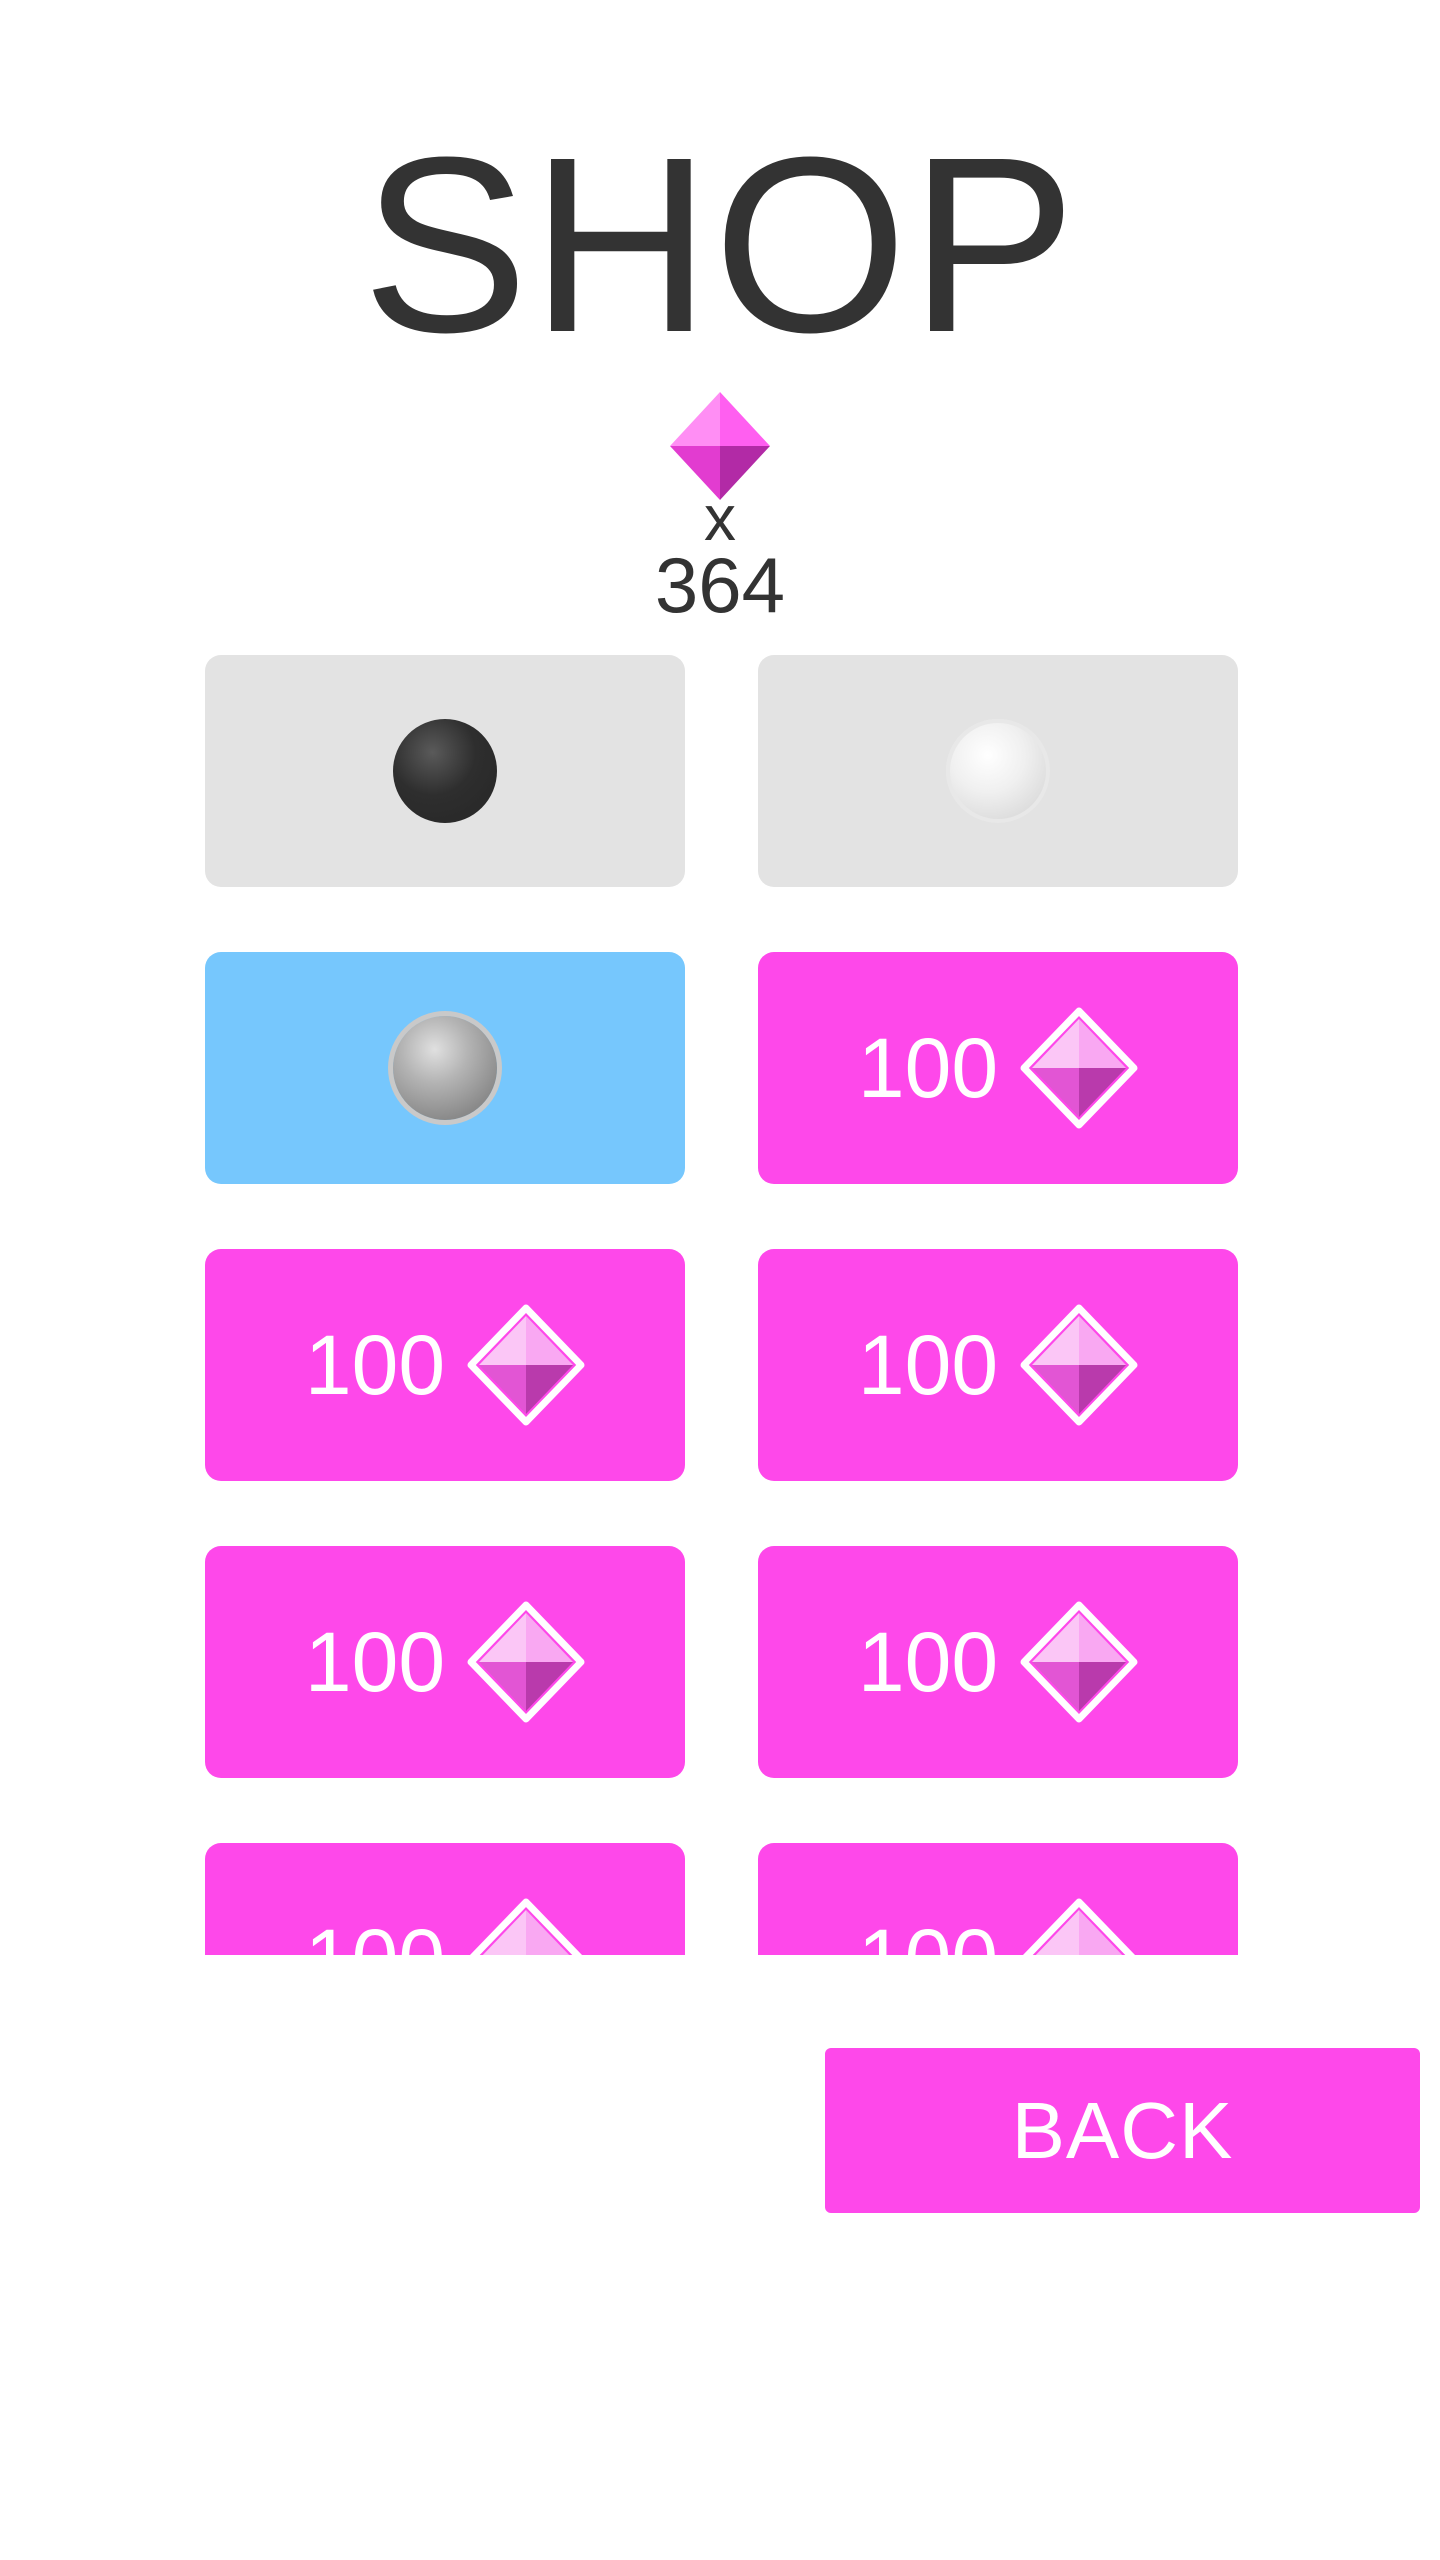 Image resolution: width=1440 pixels, height=2560 pixels. Describe the element at coordinates (720, 518) in the screenshot. I see `gem-multiplier: x` at that location.